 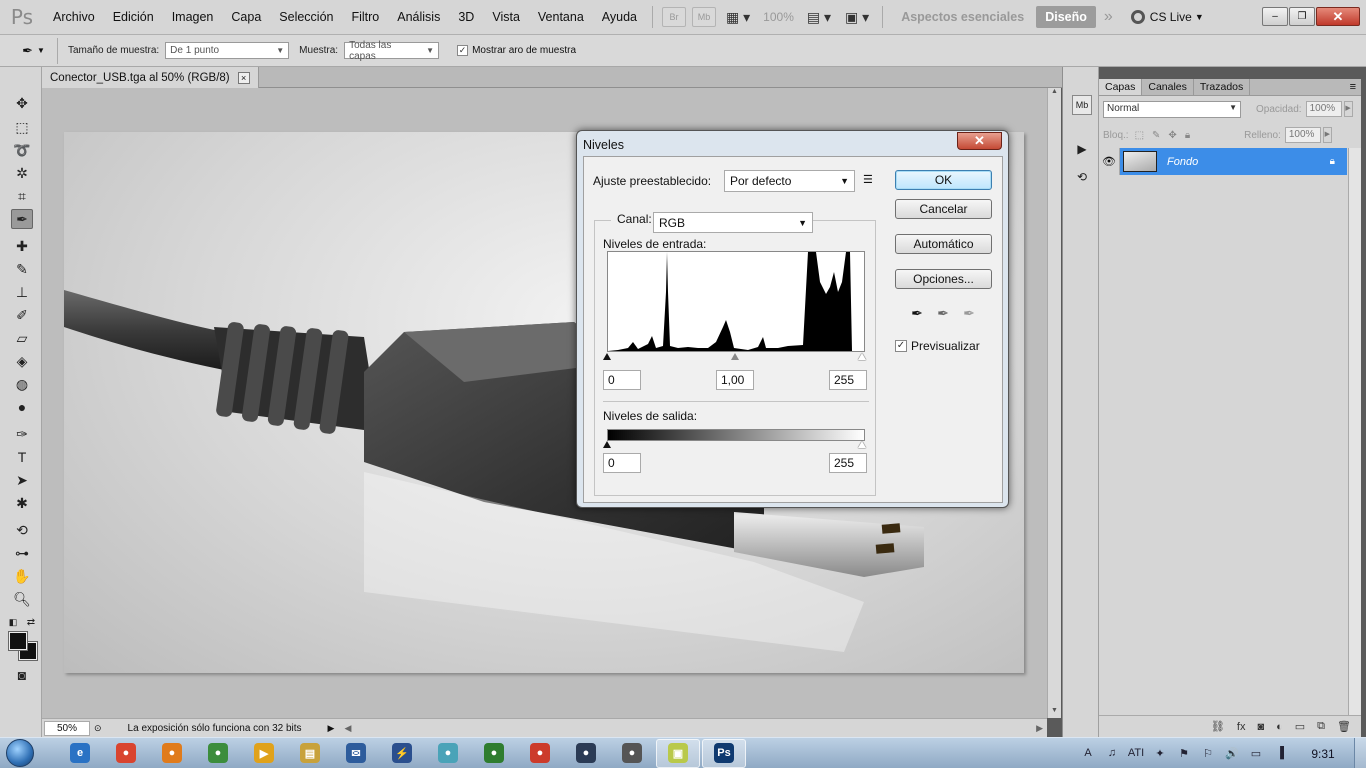 What do you see at coordinates (1344, 726) in the screenshot?
I see `delete-layer-icon: 🗑︎` at bounding box center [1344, 726].